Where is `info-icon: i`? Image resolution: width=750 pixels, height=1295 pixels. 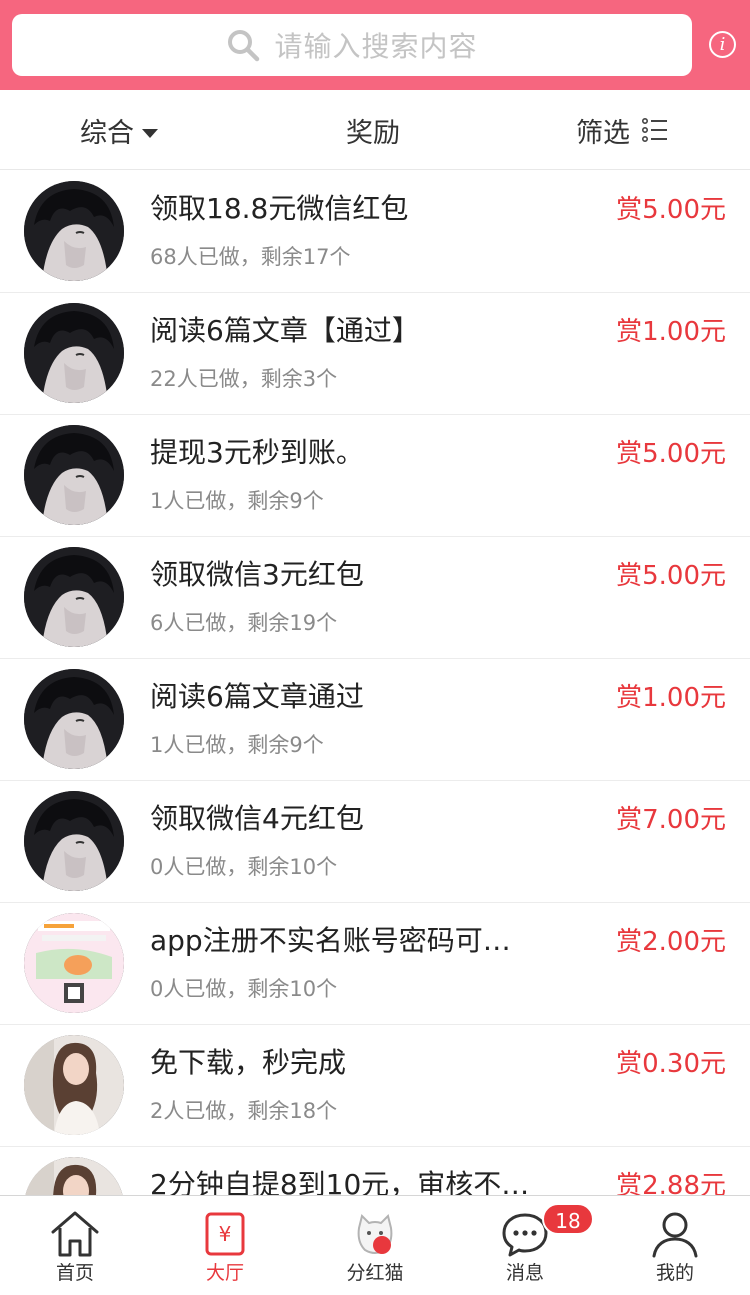
info-icon: i is located at coordinates (722, 44).